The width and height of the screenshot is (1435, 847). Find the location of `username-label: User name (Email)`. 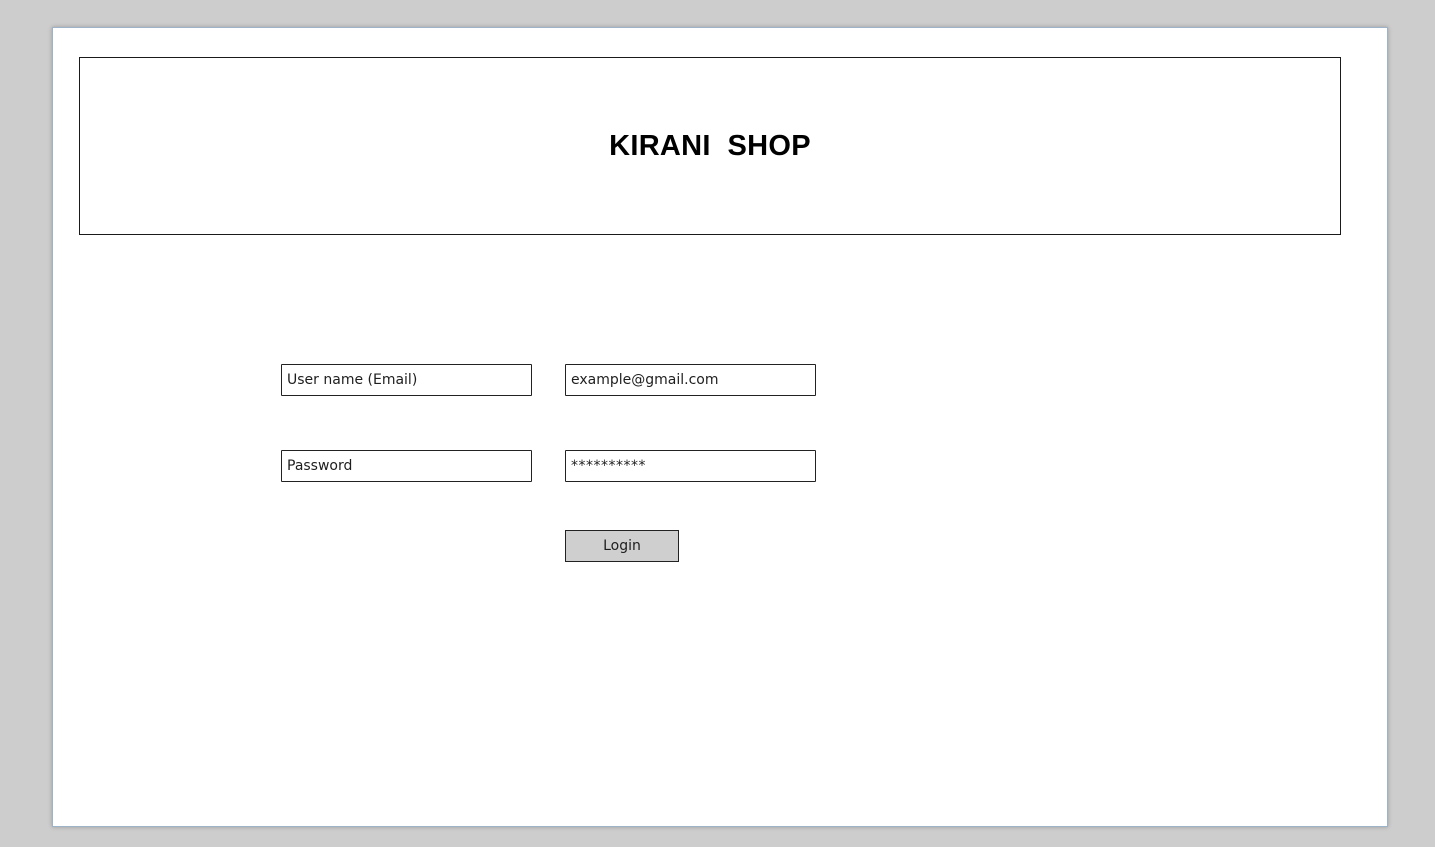

username-label: User name (Email) is located at coordinates (406, 380).